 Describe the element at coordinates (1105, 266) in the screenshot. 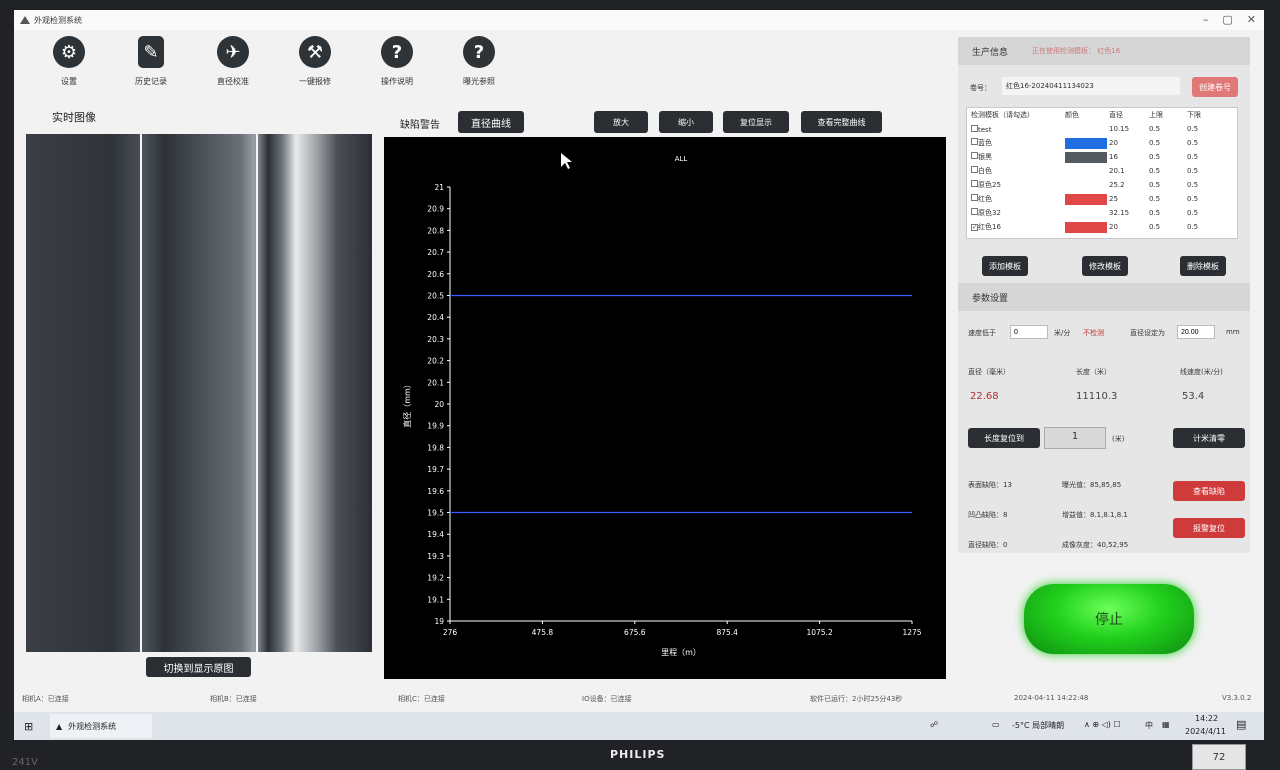

I see `edit-template-button: 修改模板` at that location.